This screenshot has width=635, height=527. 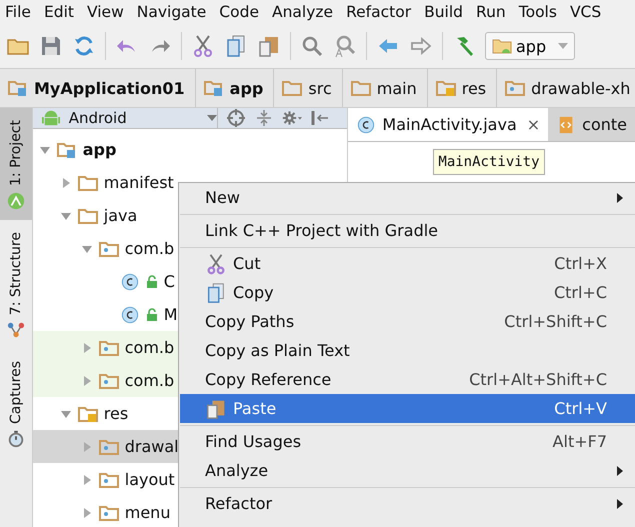 I want to click on forward-arrow-icon, so click(x=421, y=46).